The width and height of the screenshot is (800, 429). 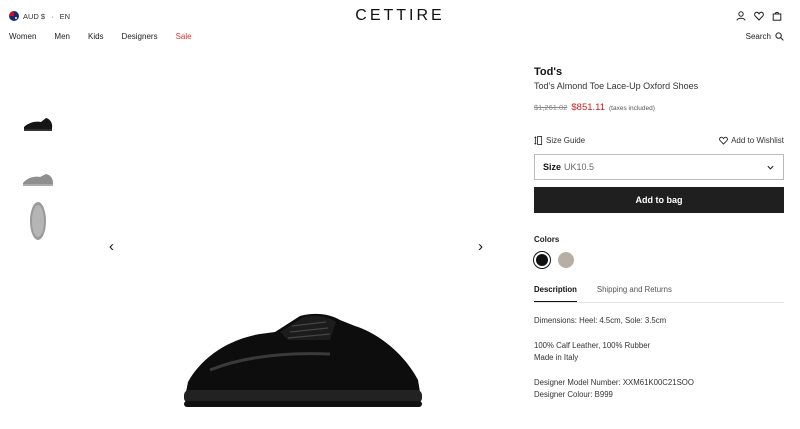 I want to click on thumbnail-sole-view, so click(x=38, y=221).